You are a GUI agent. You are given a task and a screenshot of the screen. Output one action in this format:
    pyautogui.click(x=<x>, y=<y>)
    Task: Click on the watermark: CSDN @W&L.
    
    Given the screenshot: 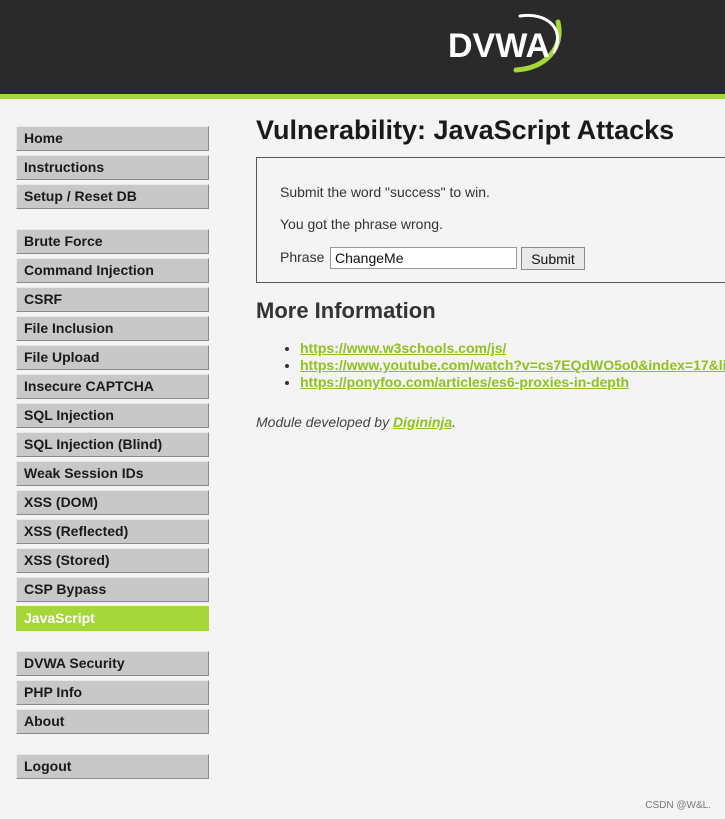 What is the action you would take?
    pyautogui.click(x=678, y=805)
    